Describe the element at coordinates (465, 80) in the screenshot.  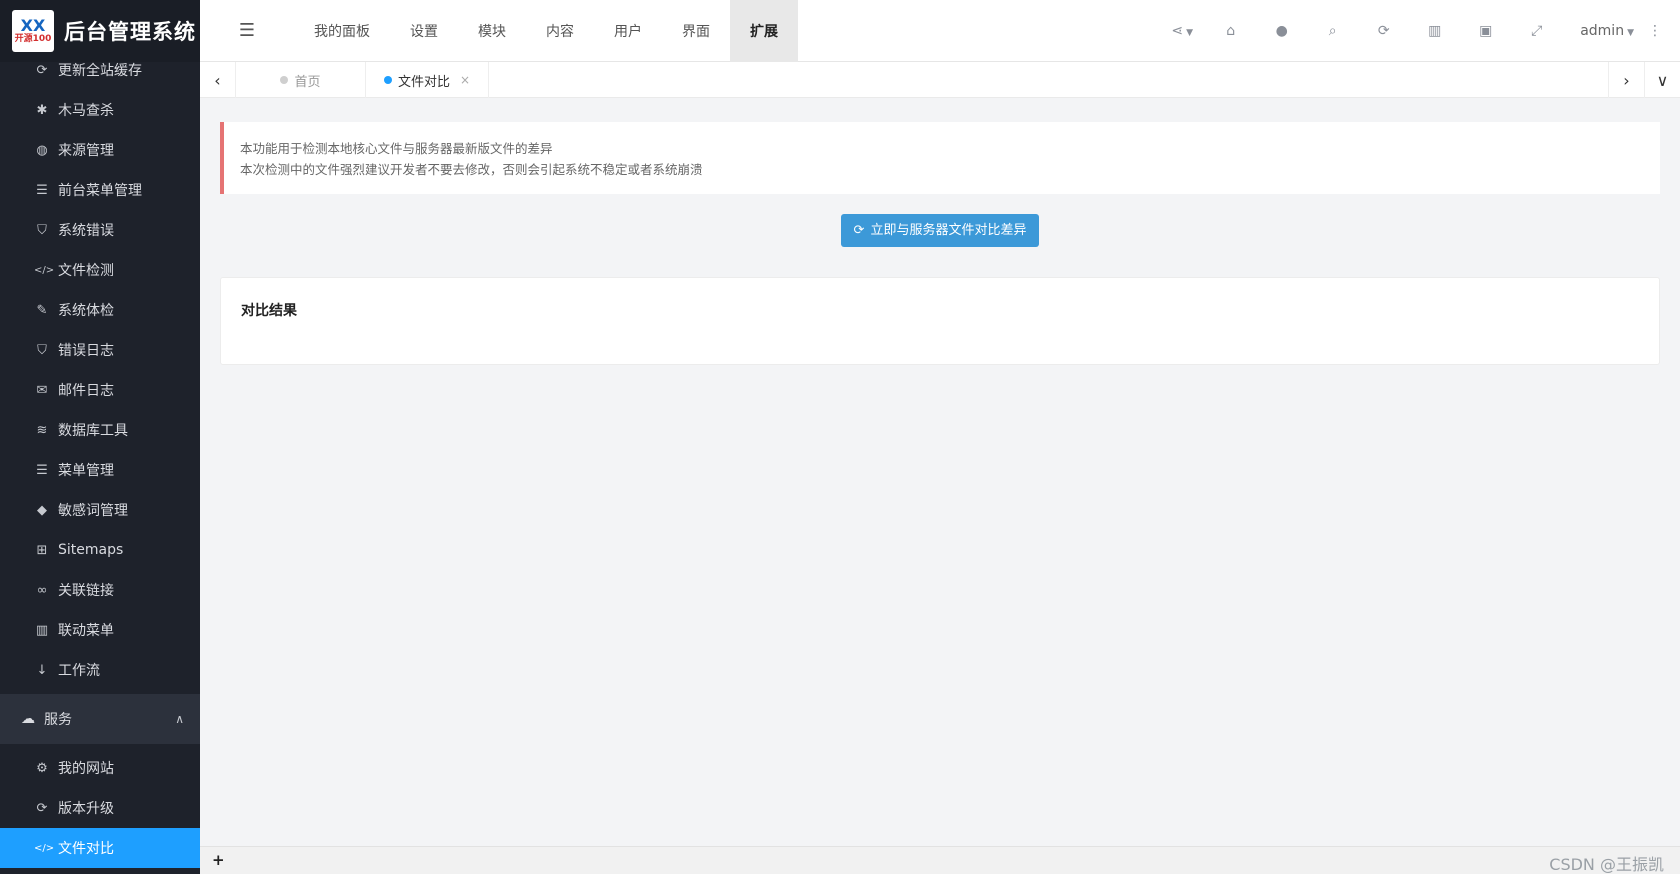
I see `tab-close-icon: ×` at that location.